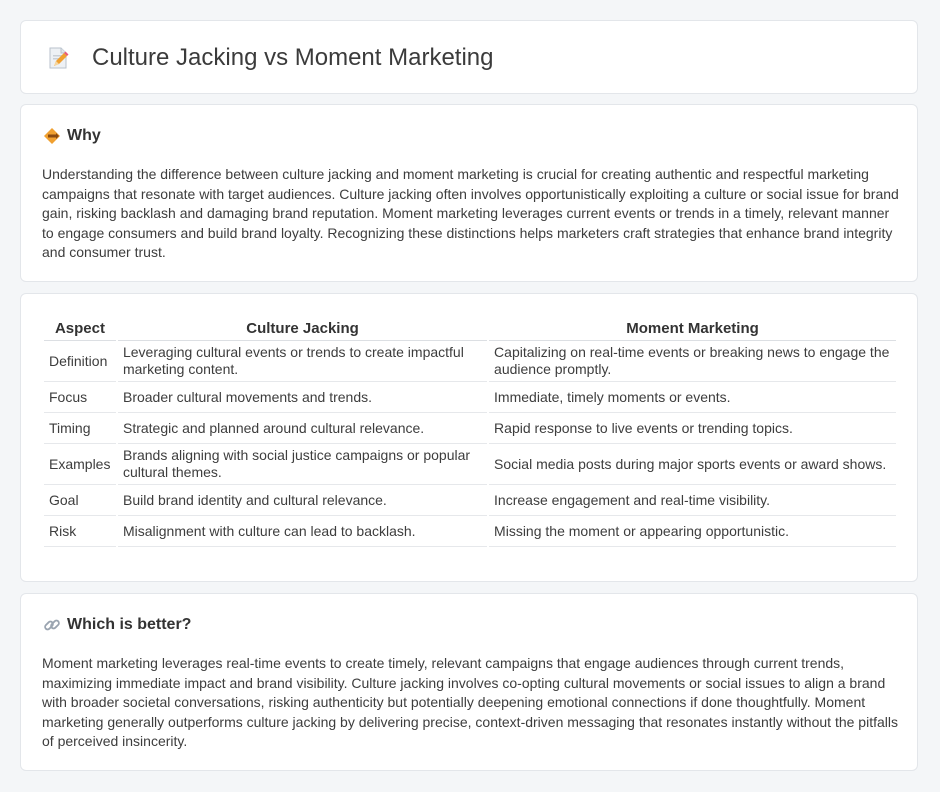  I want to click on document-edit-icon, so click(58, 58).